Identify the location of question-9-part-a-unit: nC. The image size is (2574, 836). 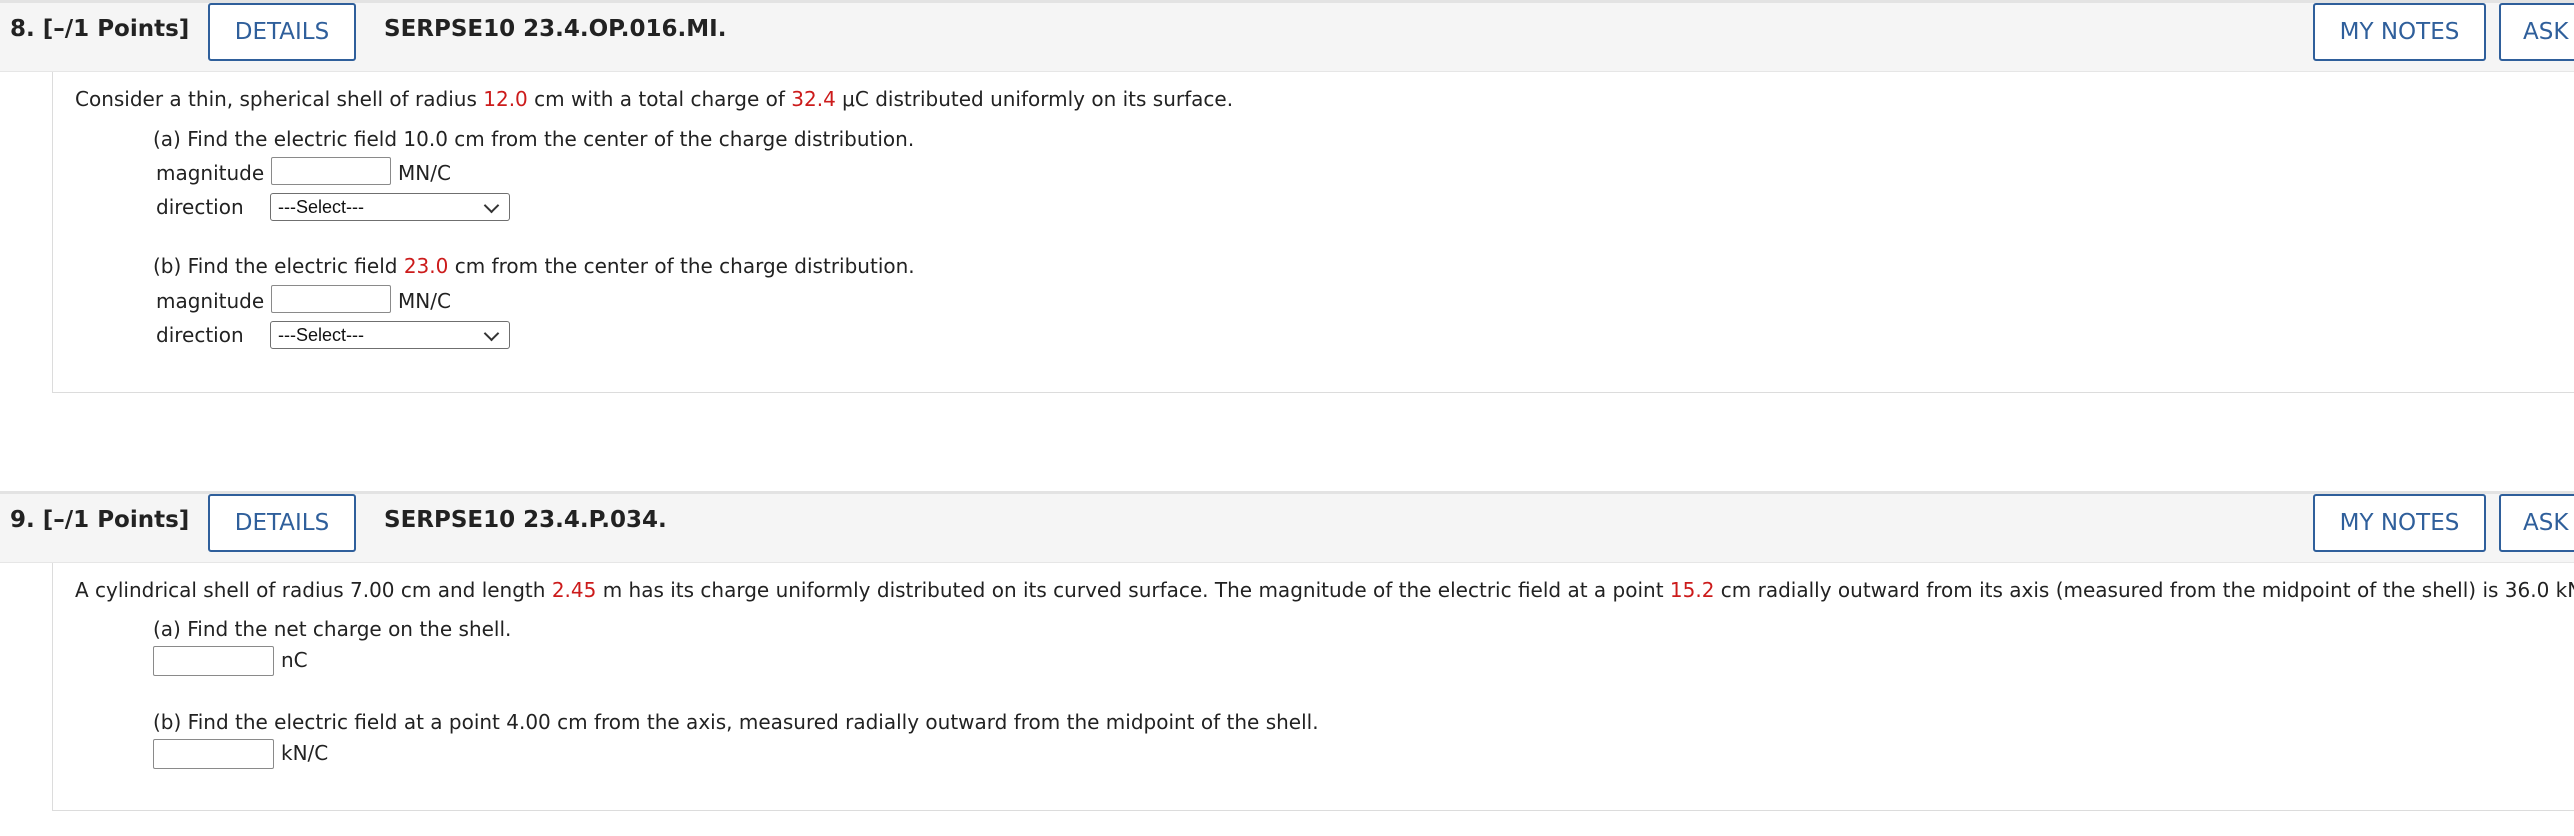
(294, 660).